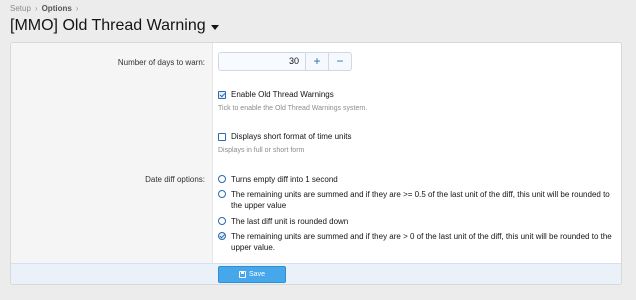 The width and height of the screenshot is (636, 300). What do you see at coordinates (291, 136) in the screenshot?
I see `short-format-label: Displays short format of time units` at bounding box center [291, 136].